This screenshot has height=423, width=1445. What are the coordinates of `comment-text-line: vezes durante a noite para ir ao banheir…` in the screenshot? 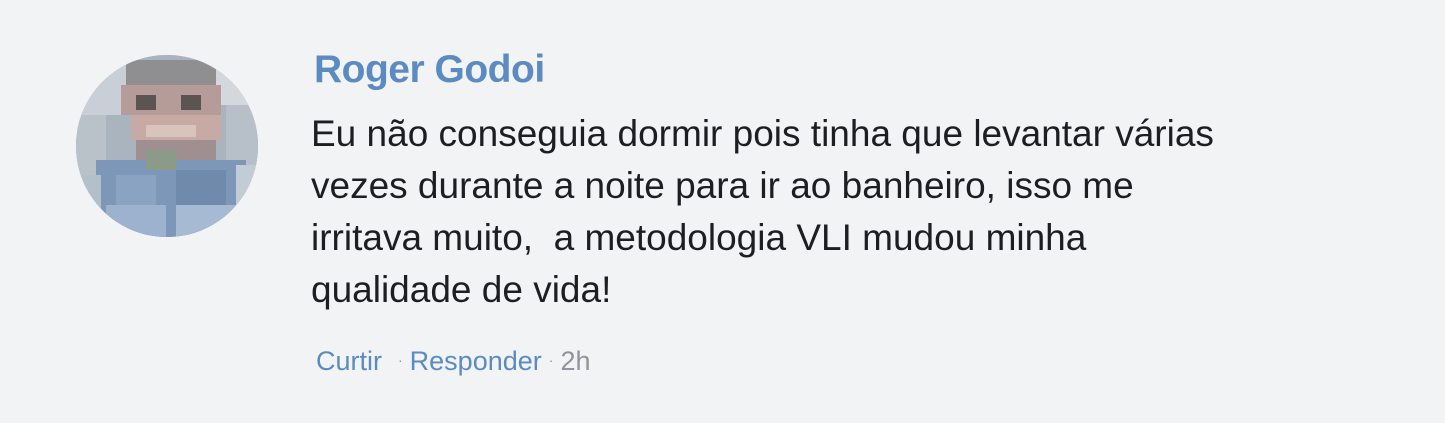 It's located at (722, 185).